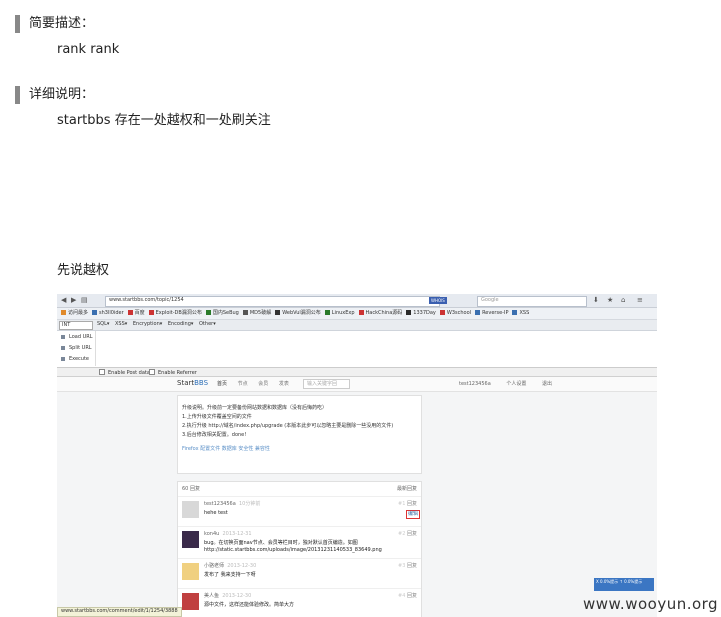 The width and height of the screenshot is (721, 617). What do you see at coordinates (17, 95) in the screenshot?
I see `section-marker` at bounding box center [17, 95].